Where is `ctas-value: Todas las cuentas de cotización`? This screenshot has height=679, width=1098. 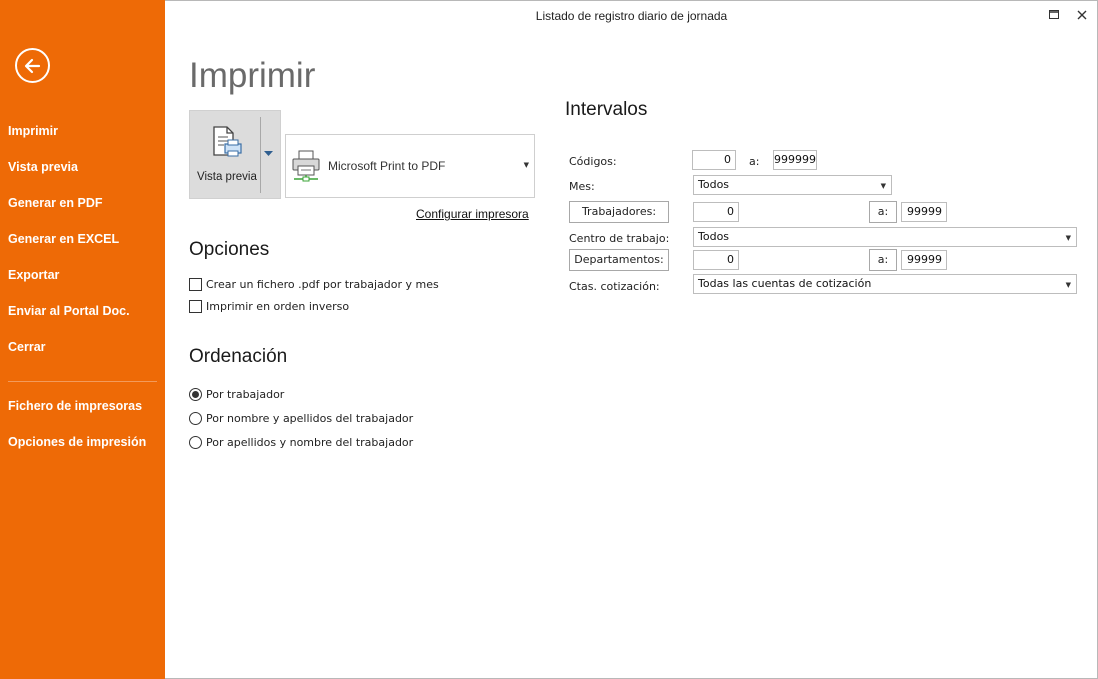
ctas-value: Todas las cuentas de cotización is located at coordinates (785, 283).